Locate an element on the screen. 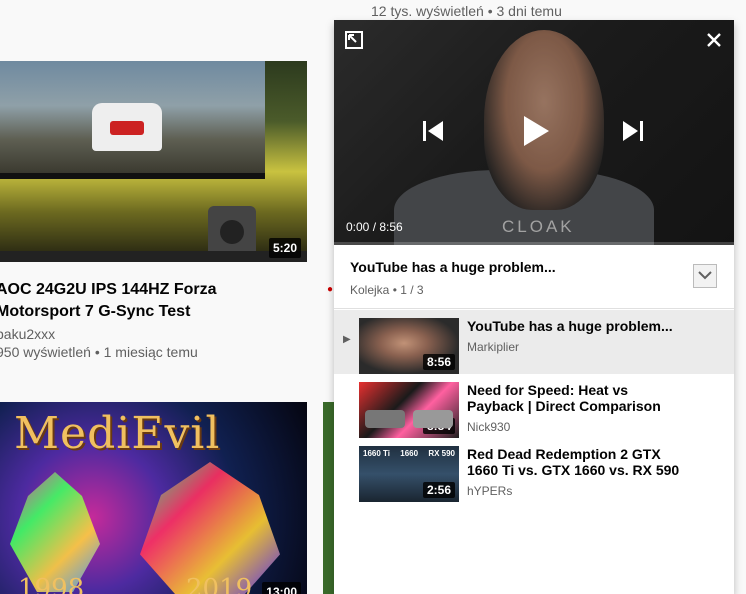  gpu-label: RX 590 is located at coordinates (441, 453).